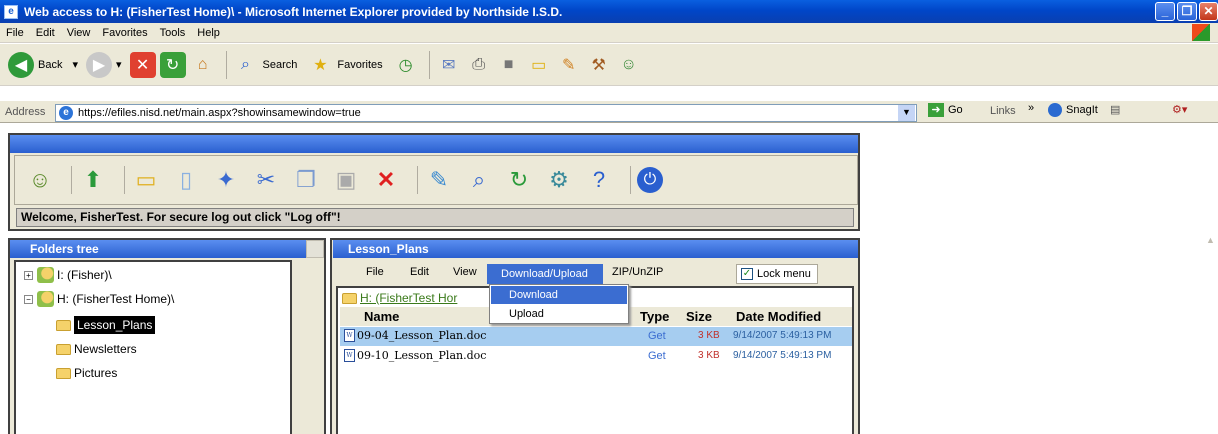 The width and height of the screenshot is (1218, 434). I want to click on restore-button: ❐, so click(1187, 11).